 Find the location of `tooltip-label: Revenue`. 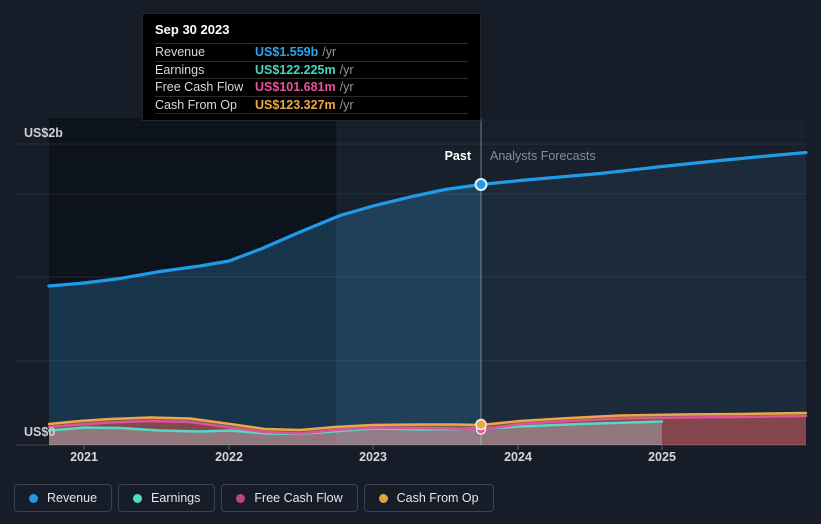

tooltip-label: Revenue is located at coordinates (180, 52).